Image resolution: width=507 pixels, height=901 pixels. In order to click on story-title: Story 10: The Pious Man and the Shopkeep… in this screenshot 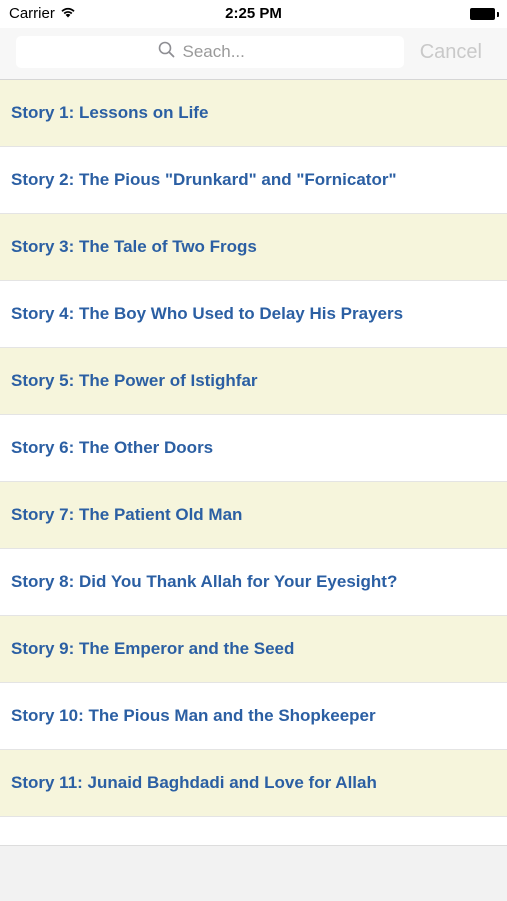, I will do `click(193, 715)`.